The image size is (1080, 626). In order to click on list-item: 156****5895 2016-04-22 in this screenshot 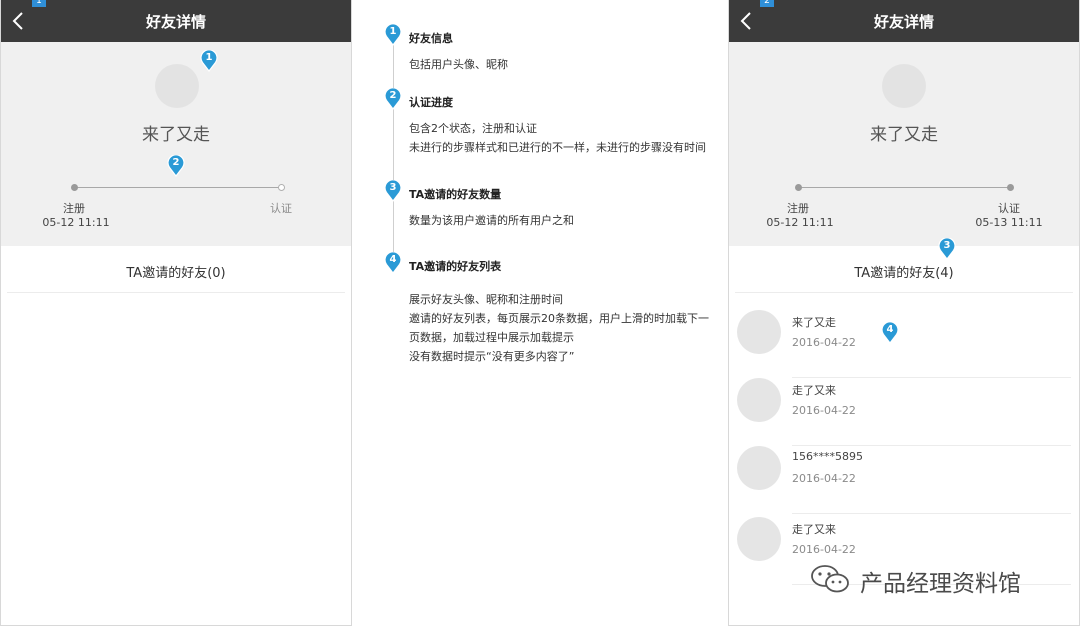, I will do `click(904, 480)`.